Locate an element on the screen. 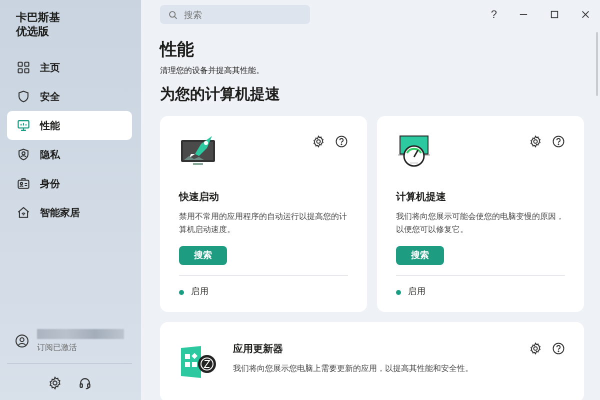 This screenshot has width=600, height=400. privacy-icon is located at coordinates (23, 154).